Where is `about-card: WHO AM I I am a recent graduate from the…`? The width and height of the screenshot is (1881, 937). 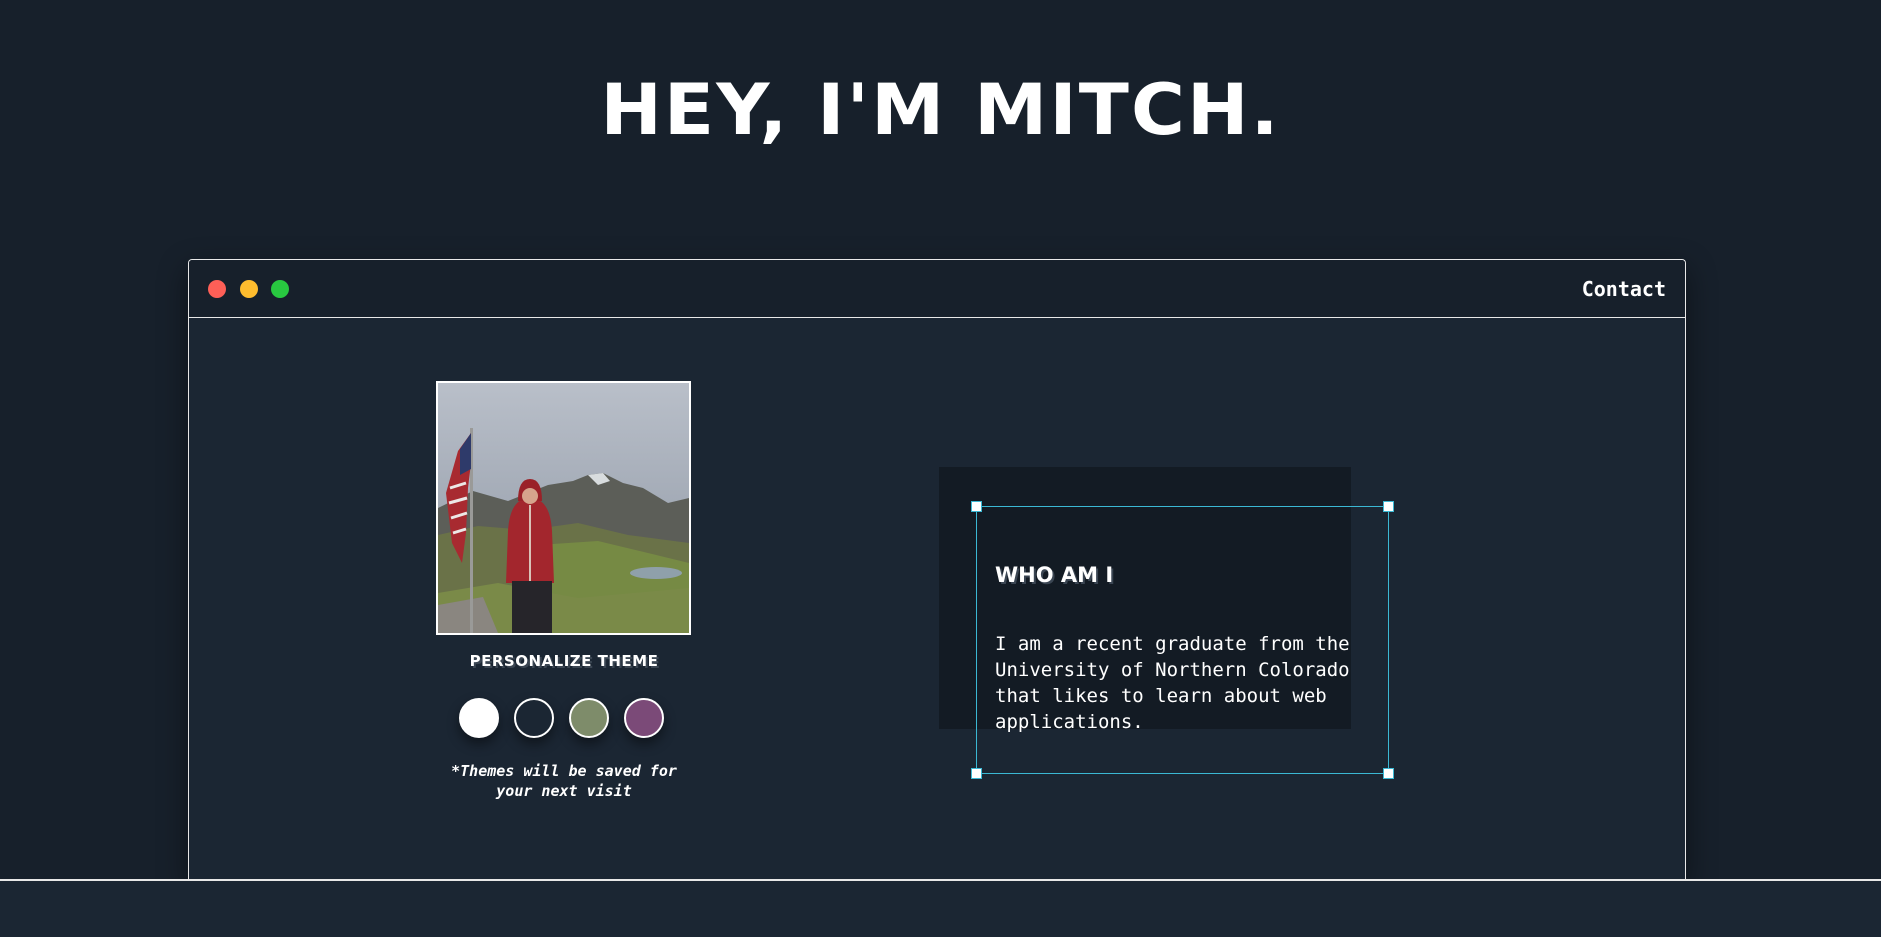
about-card: WHO AM I I am a recent graduate from the… is located at coordinates (1182, 640).